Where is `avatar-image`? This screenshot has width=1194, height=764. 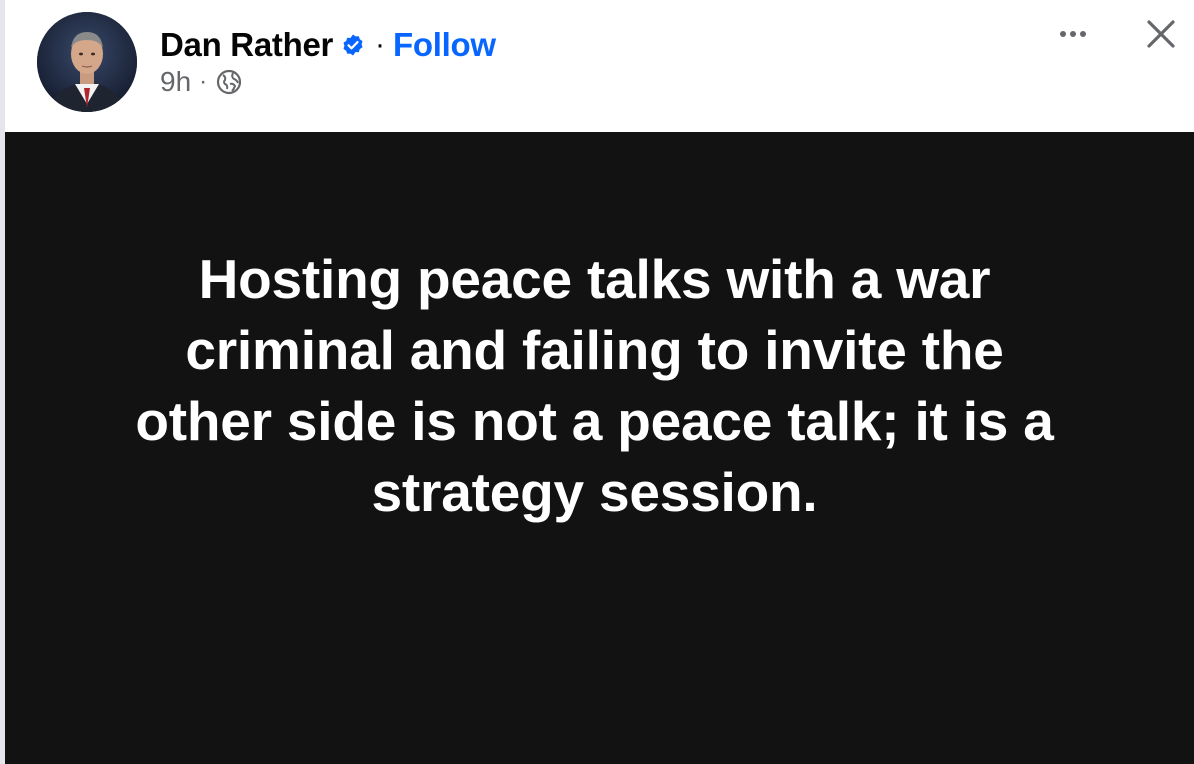
avatar-image is located at coordinates (87, 62).